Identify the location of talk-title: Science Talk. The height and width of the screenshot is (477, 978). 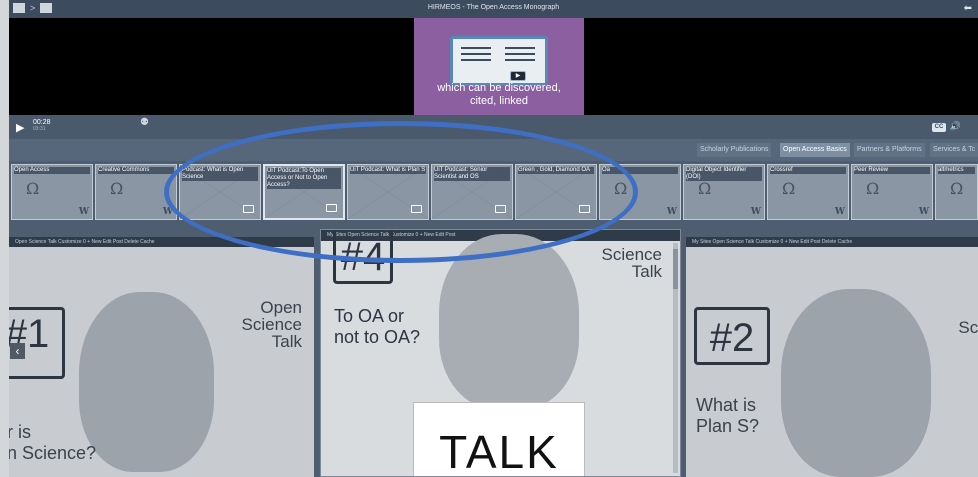
(631, 263).